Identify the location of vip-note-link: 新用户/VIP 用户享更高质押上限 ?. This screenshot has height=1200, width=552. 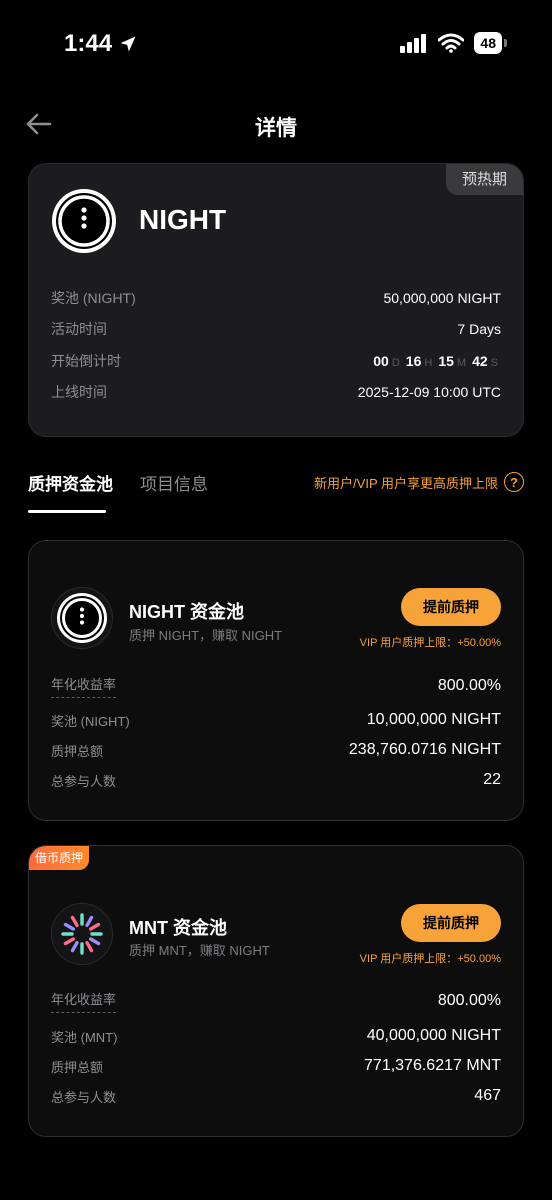
(419, 482).